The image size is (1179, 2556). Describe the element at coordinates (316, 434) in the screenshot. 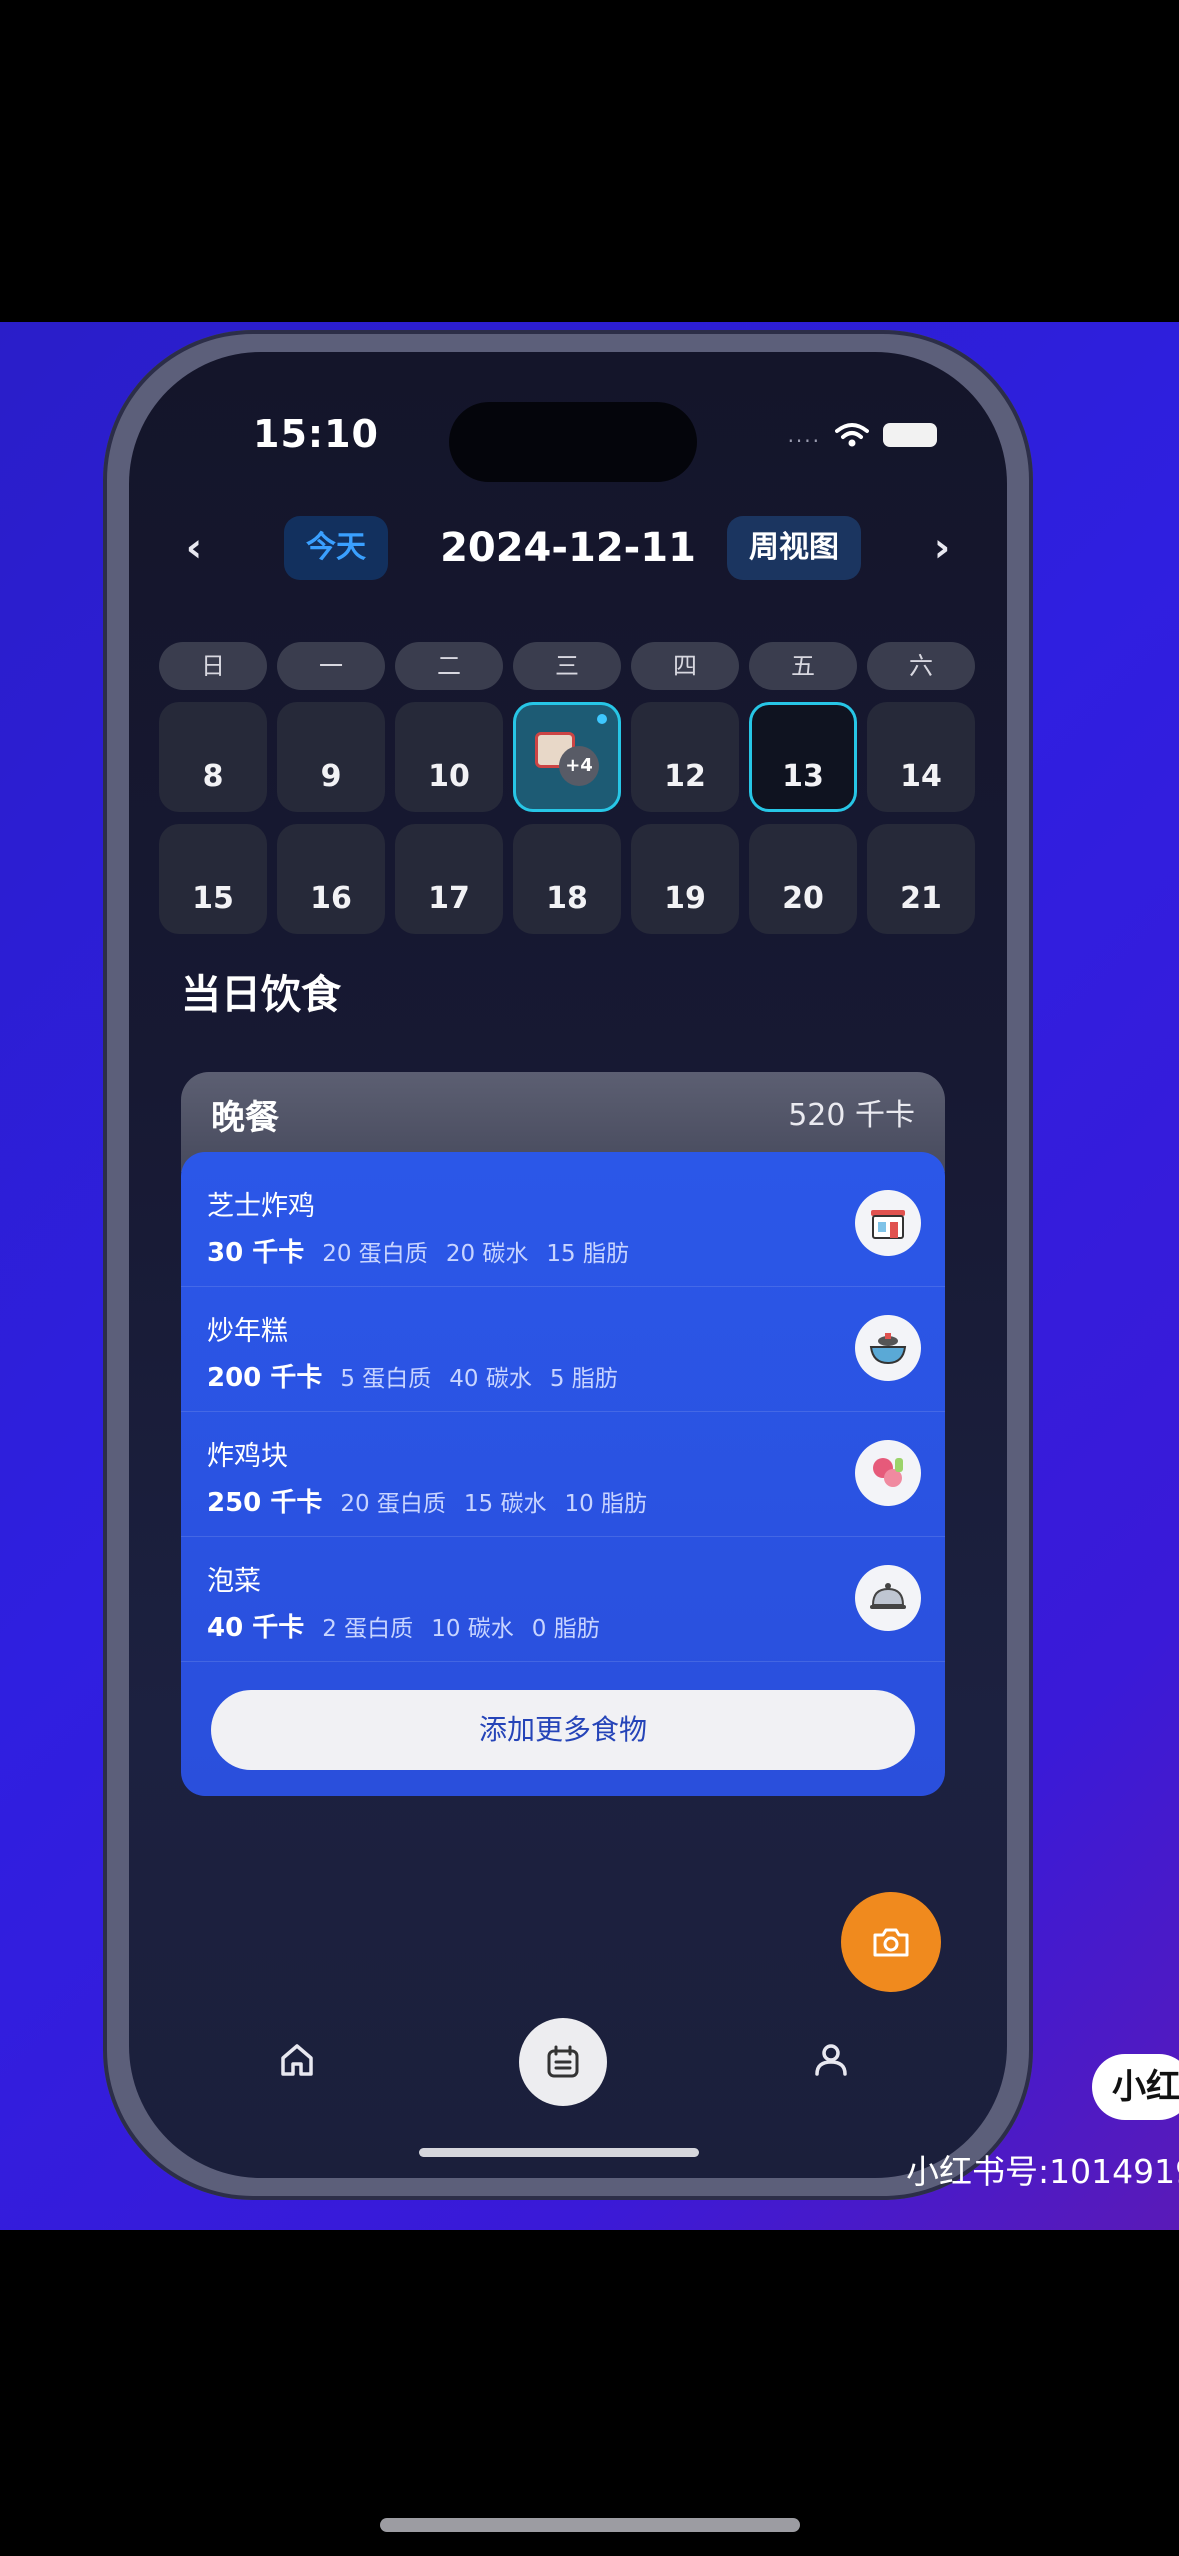

I see `status-time: 15:10` at that location.